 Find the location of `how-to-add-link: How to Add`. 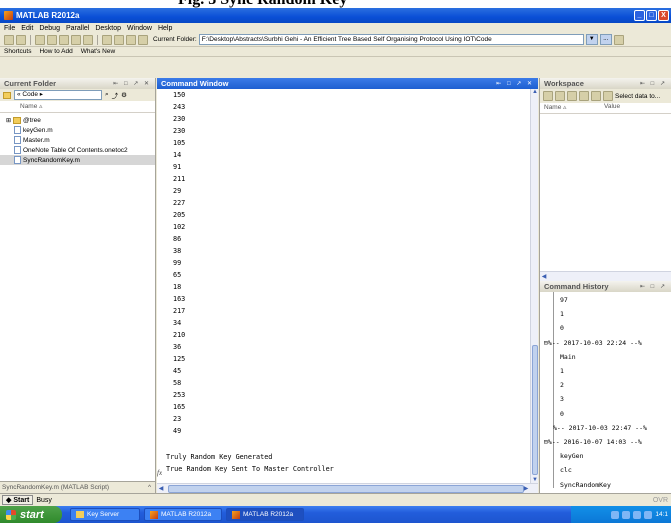

how-to-add-link: How to Add is located at coordinates (55, 51).